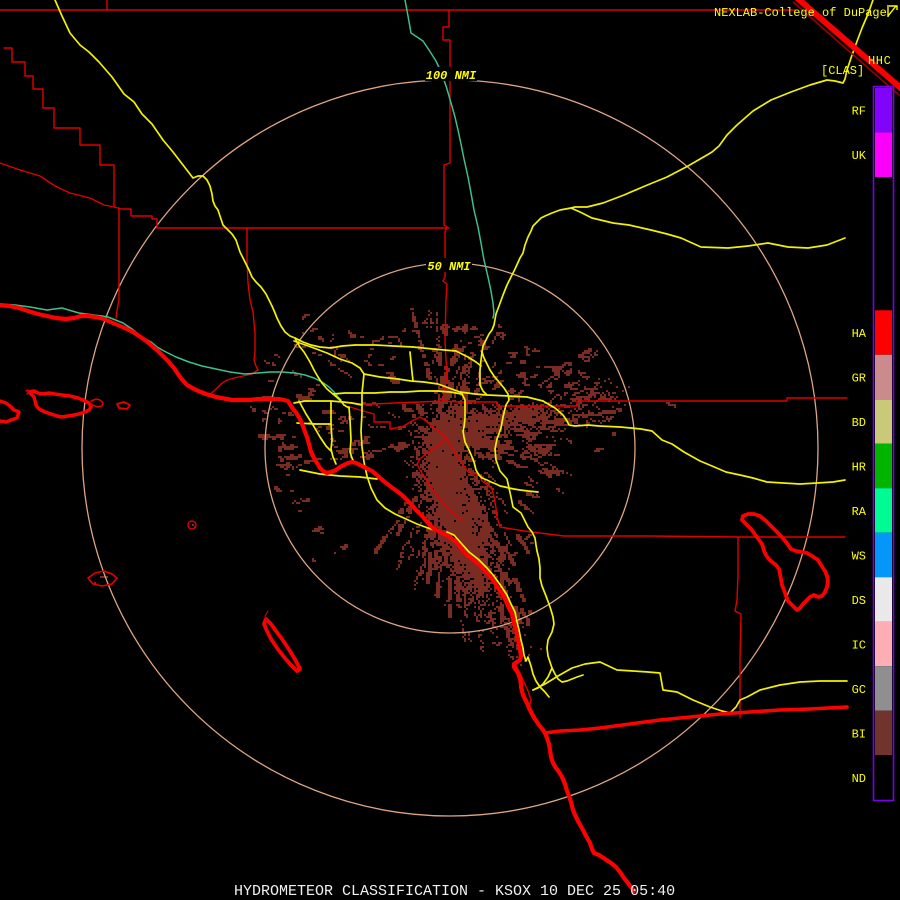  I want to click on svg-text: WS, so click(859, 556).